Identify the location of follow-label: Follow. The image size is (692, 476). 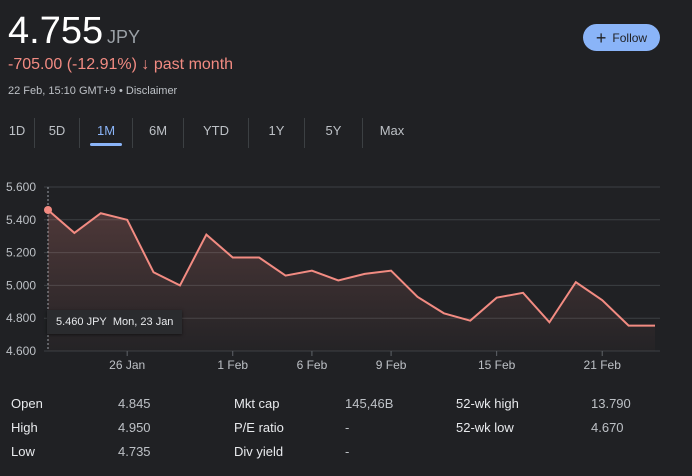
(630, 37).